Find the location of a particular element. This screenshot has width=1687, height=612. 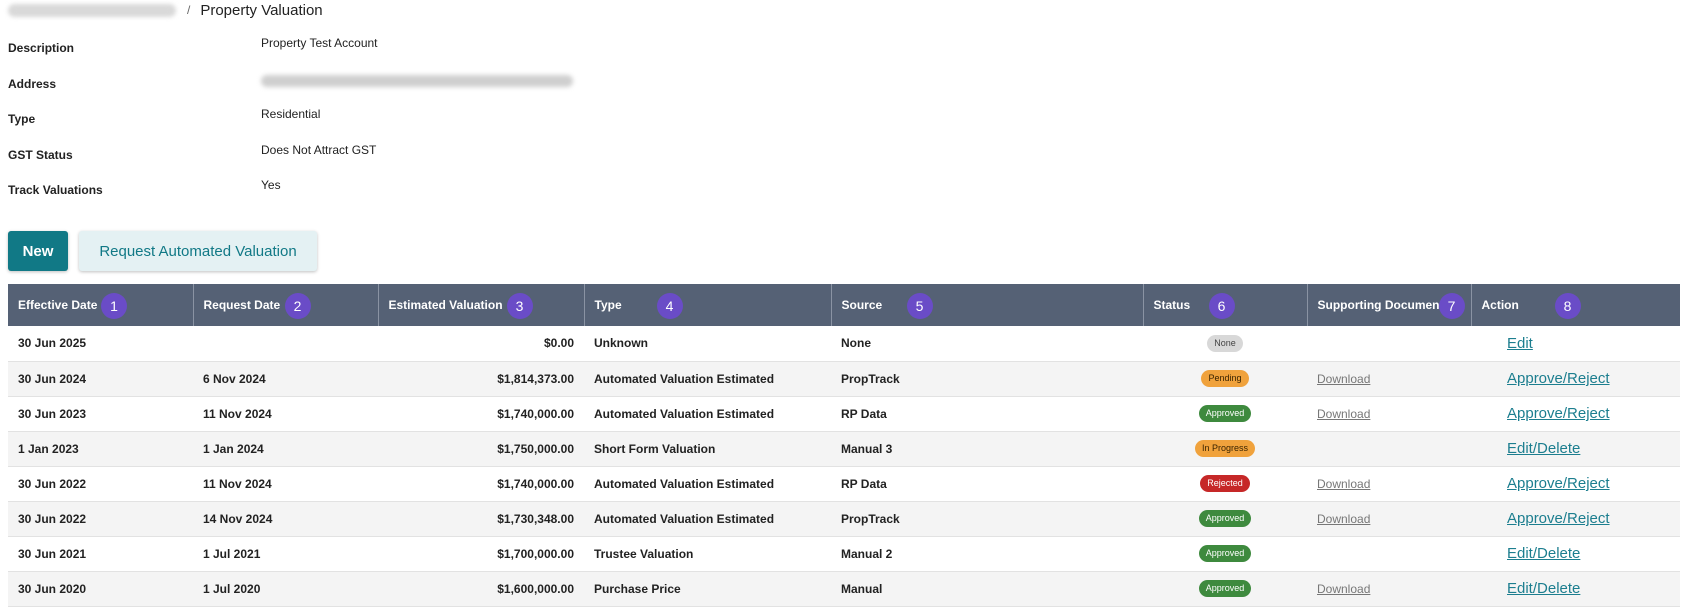

cell-estimated-valuation: $1,600,000.00 is located at coordinates (481, 589).